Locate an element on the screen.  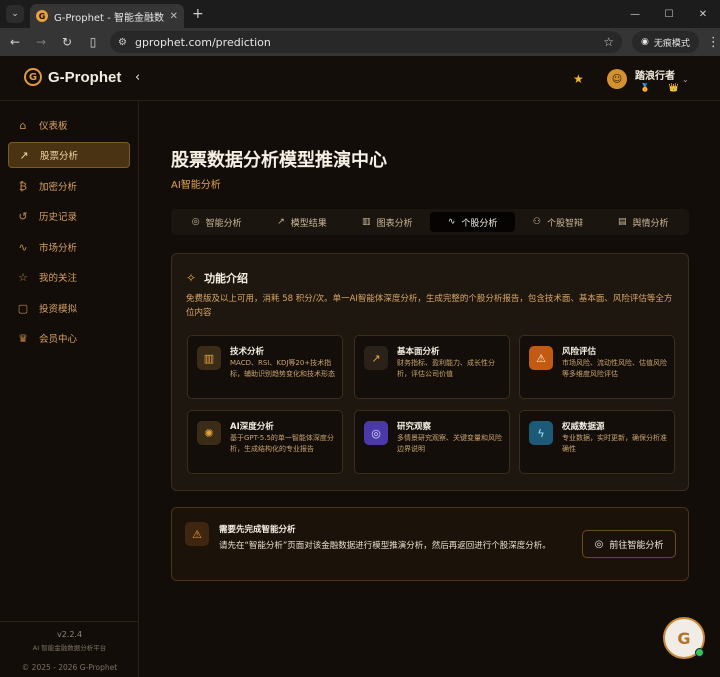
feature-icon: ⚠ is located at coordinates (541, 358).